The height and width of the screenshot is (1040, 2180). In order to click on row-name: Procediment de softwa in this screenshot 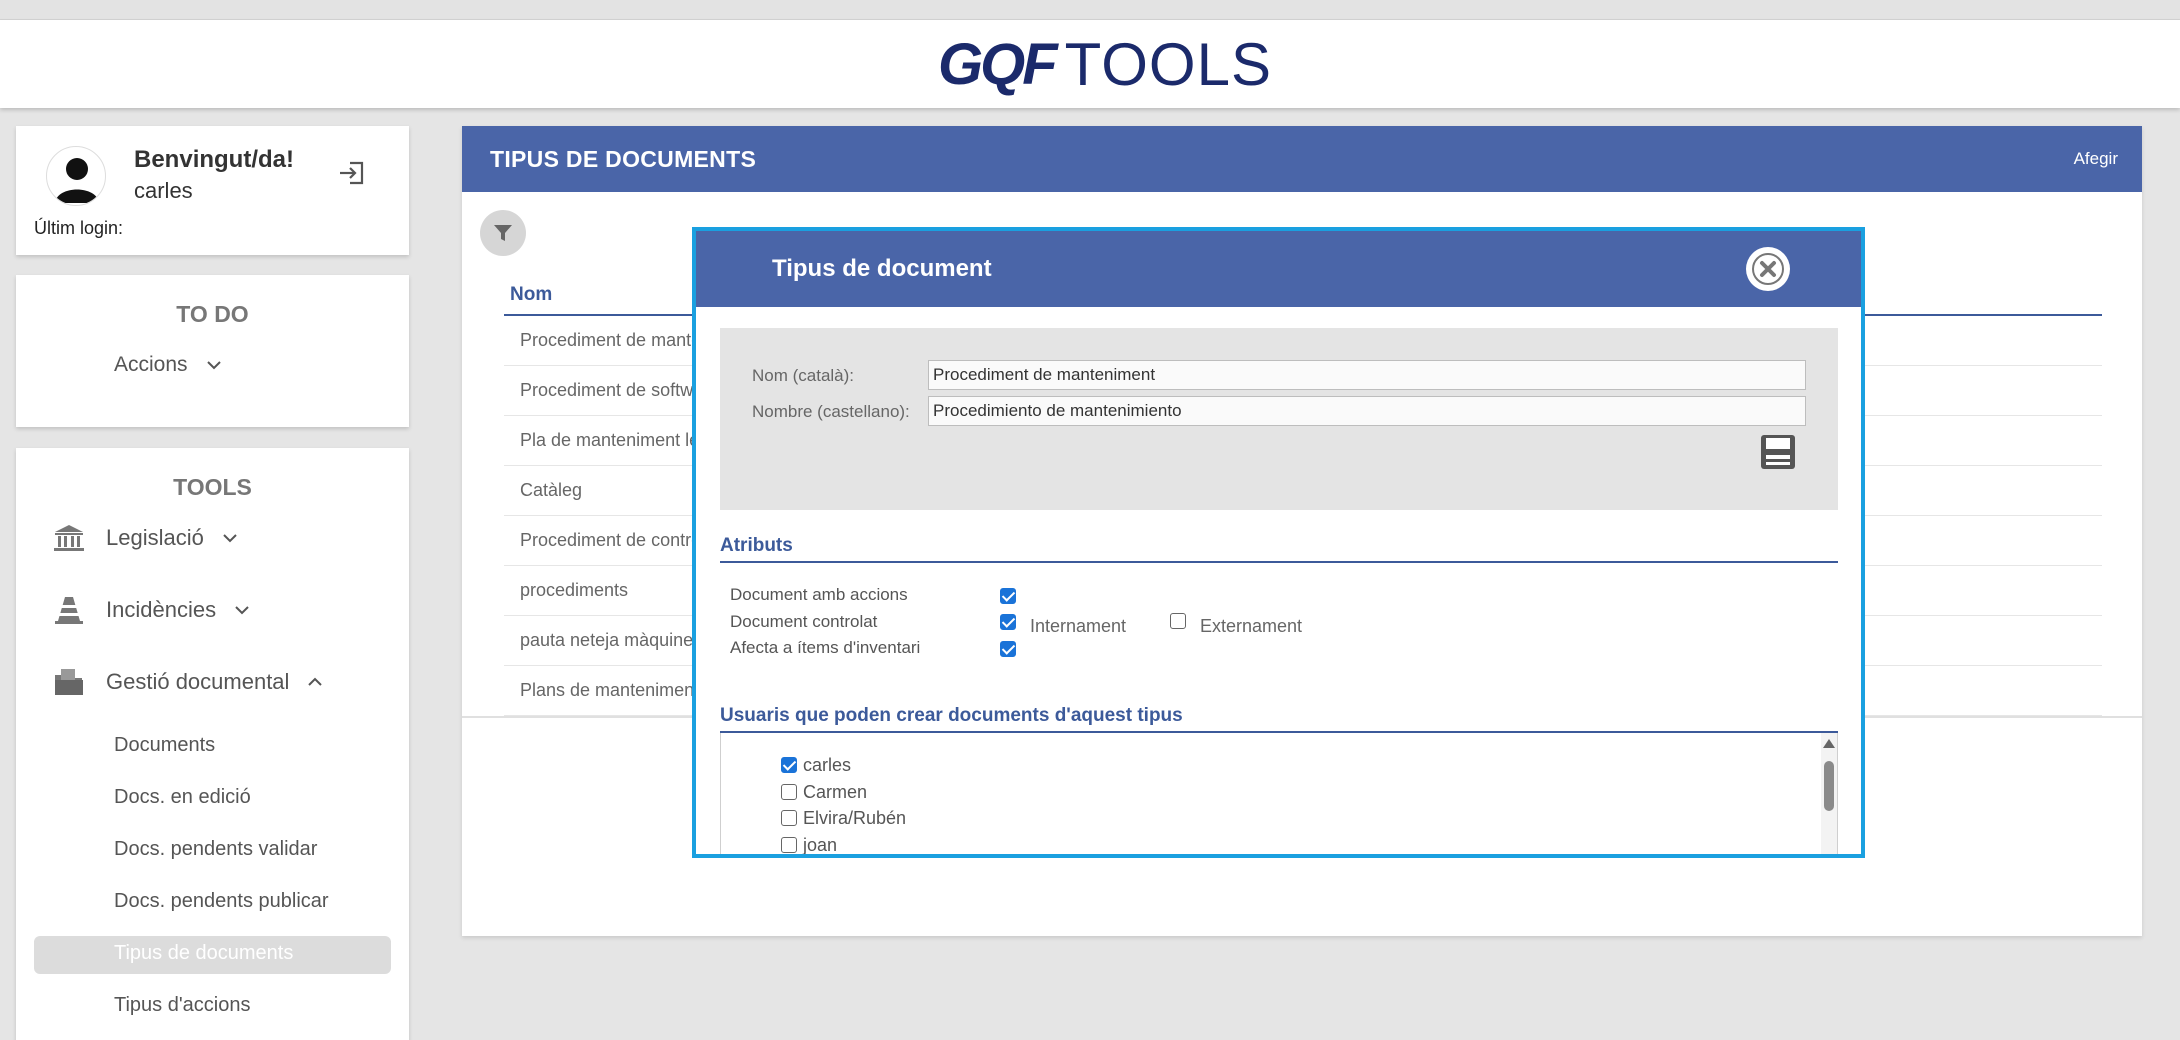, I will do `click(612, 390)`.